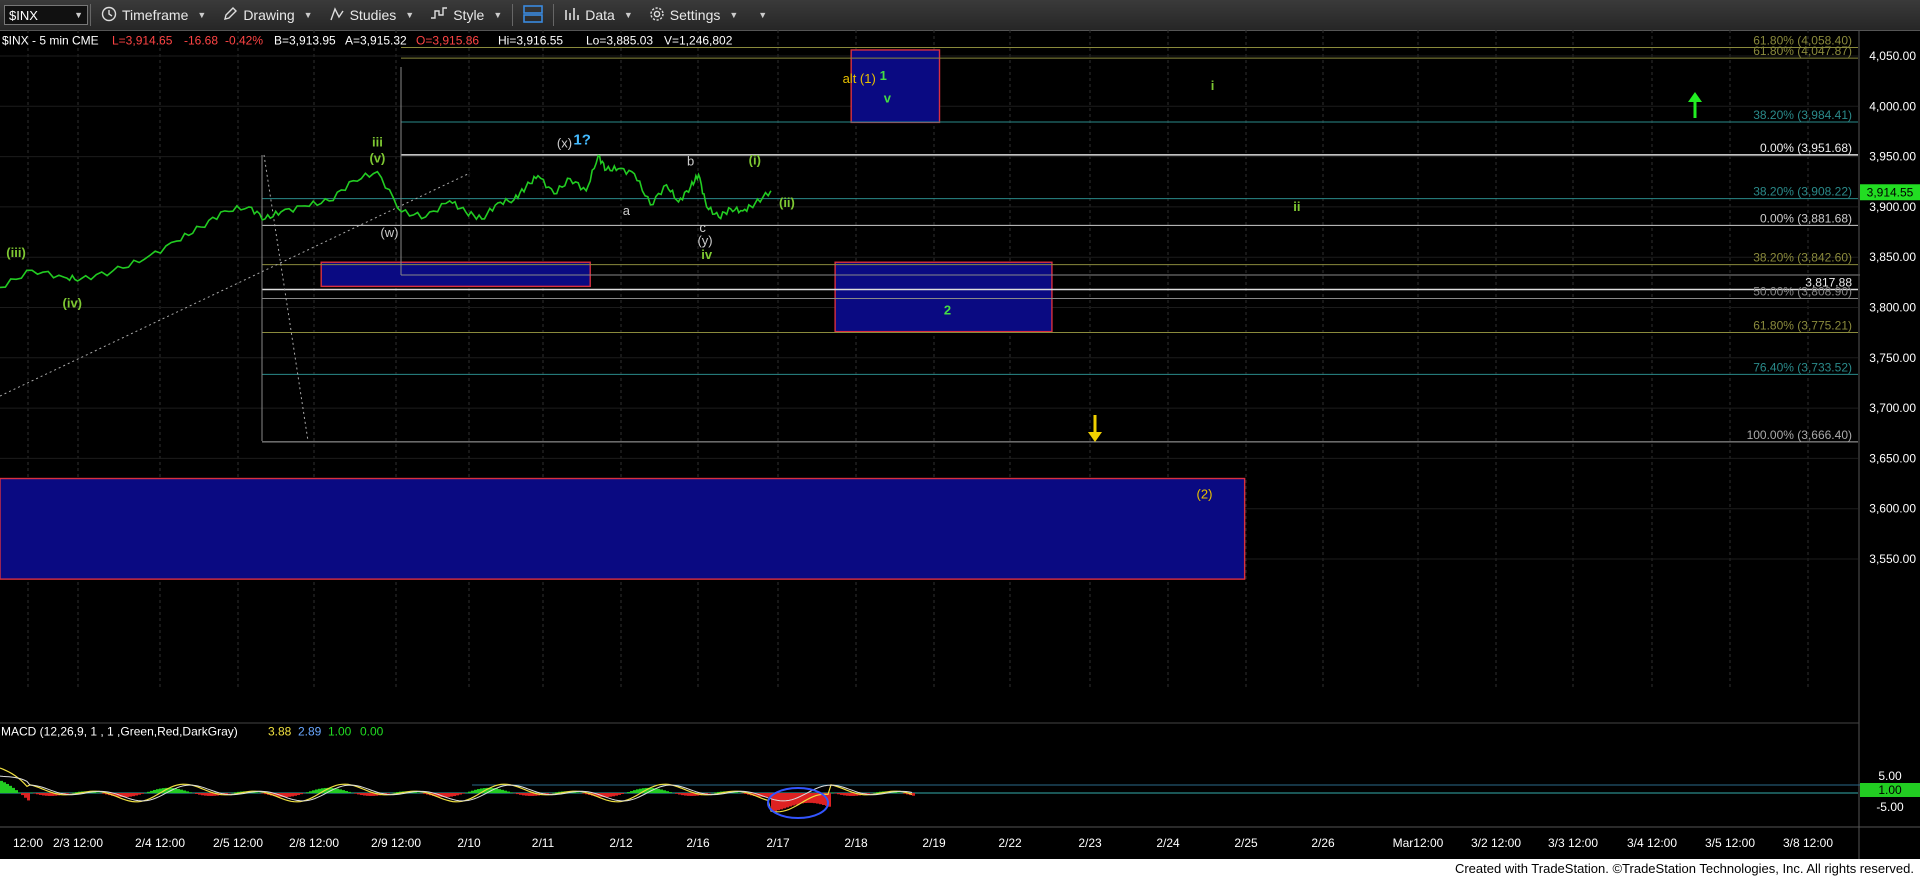  What do you see at coordinates (1395, 267) in the screenshot?
I see `arrows` at bounding box center [1395, 267].